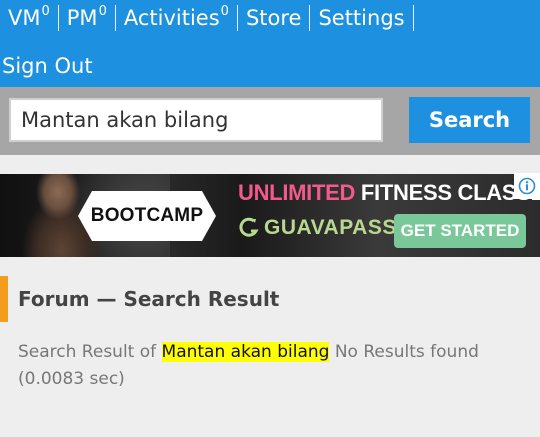 The width and height of the screenshot is (540, 437). What do you see at coordinates (245, 352) in the screenshot?
I see `highlighted-query: Mantan akan bilang` at bounding box center [245, 352].